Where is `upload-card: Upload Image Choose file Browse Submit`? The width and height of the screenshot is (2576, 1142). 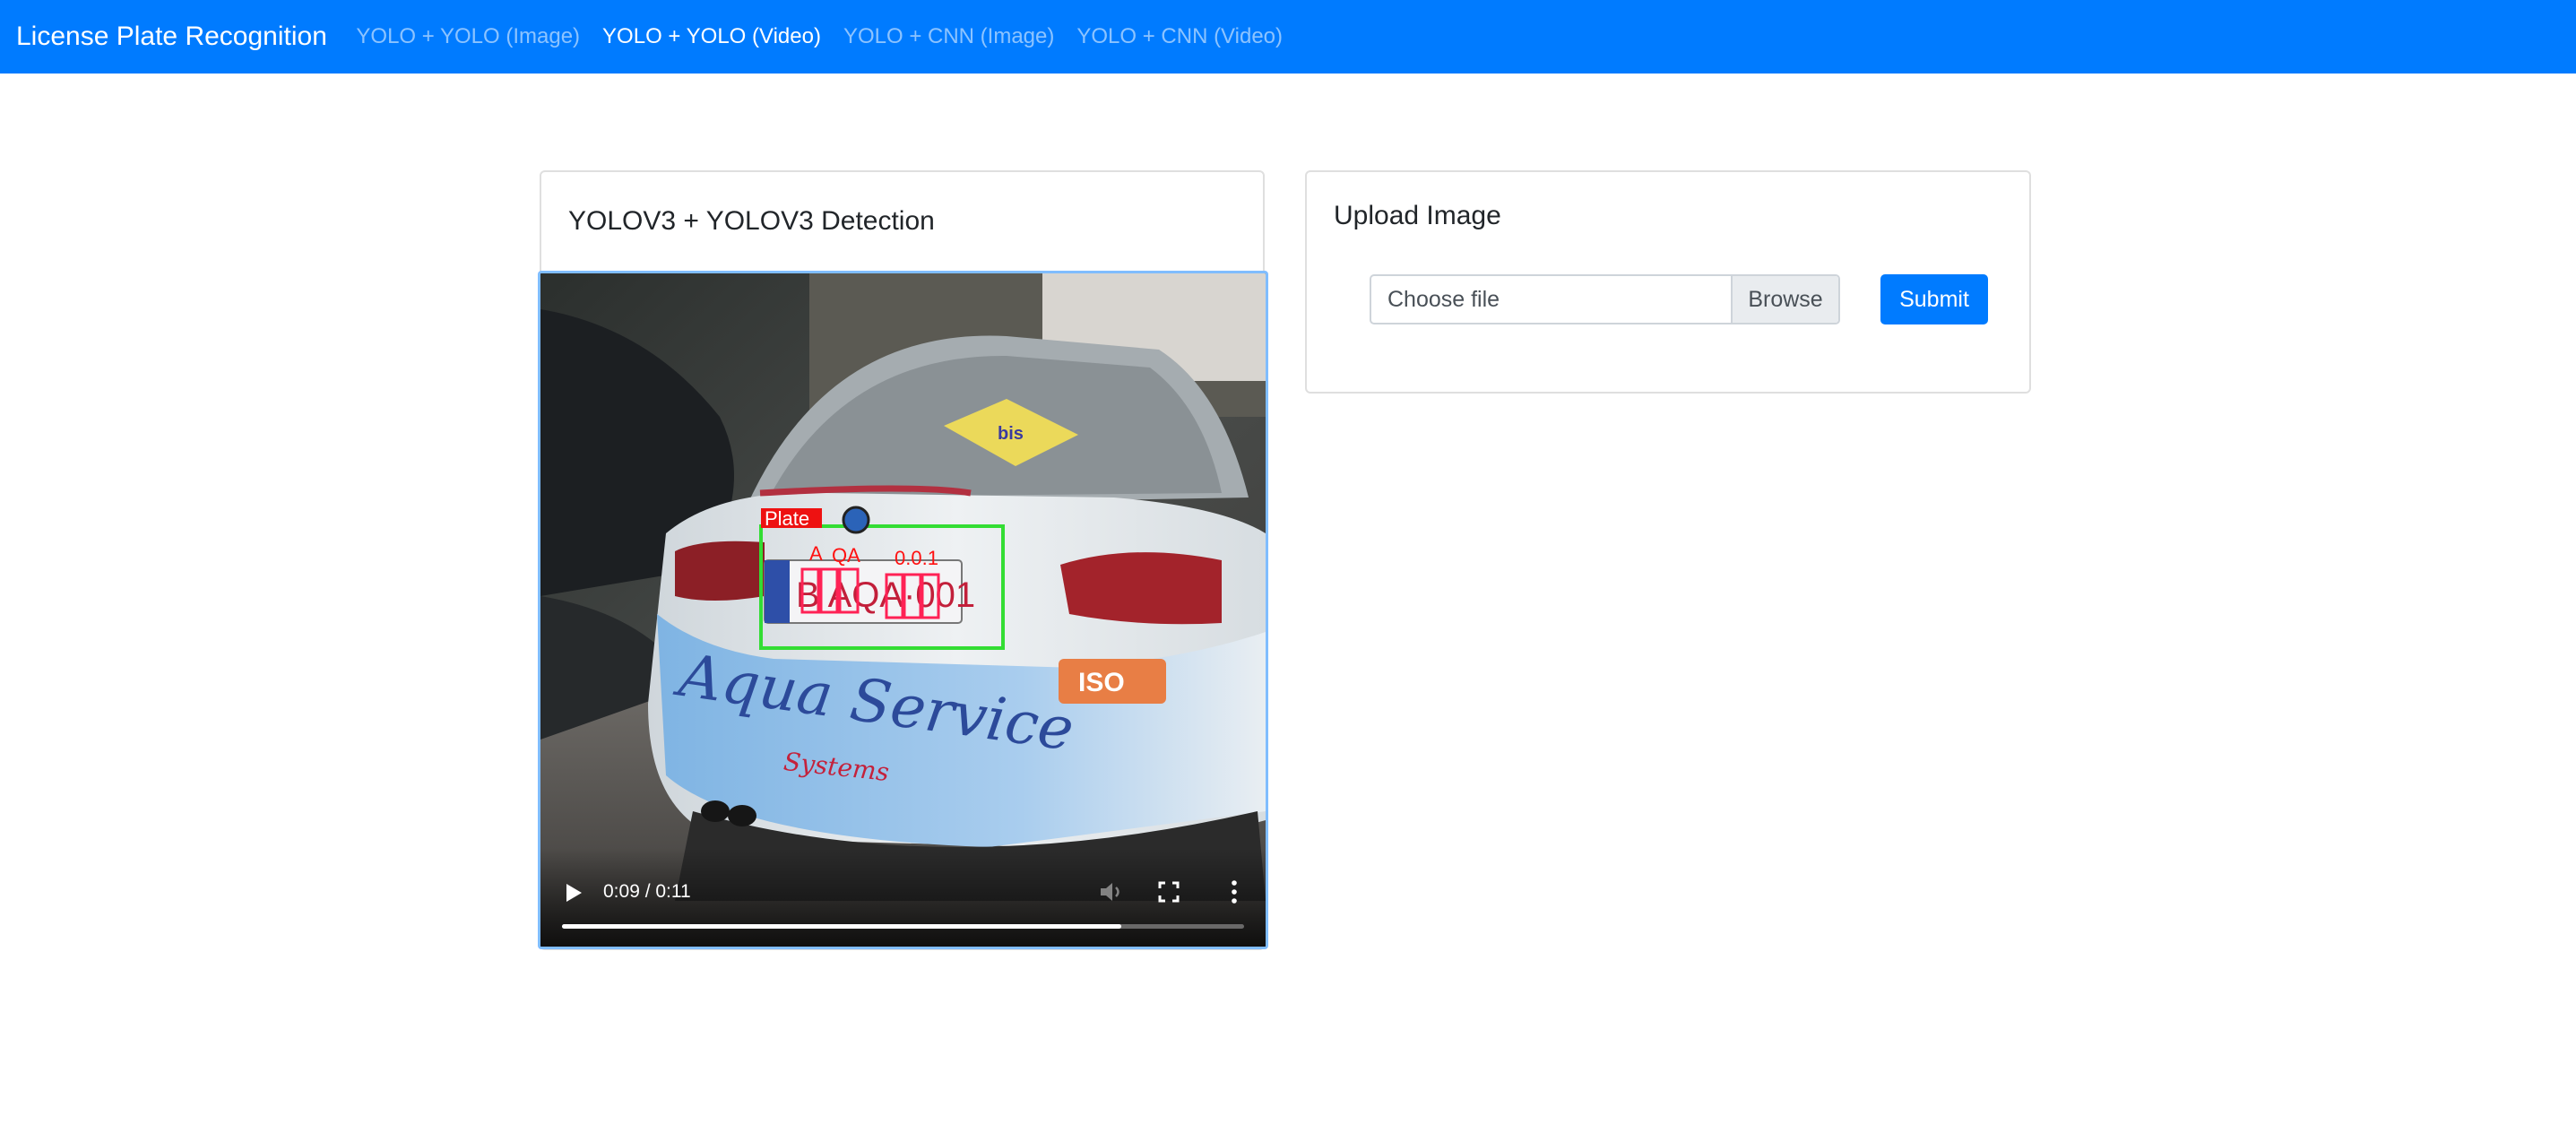
upload-card: Upload Image Choose file Browse Submit is located at coordinates (1668, 282).